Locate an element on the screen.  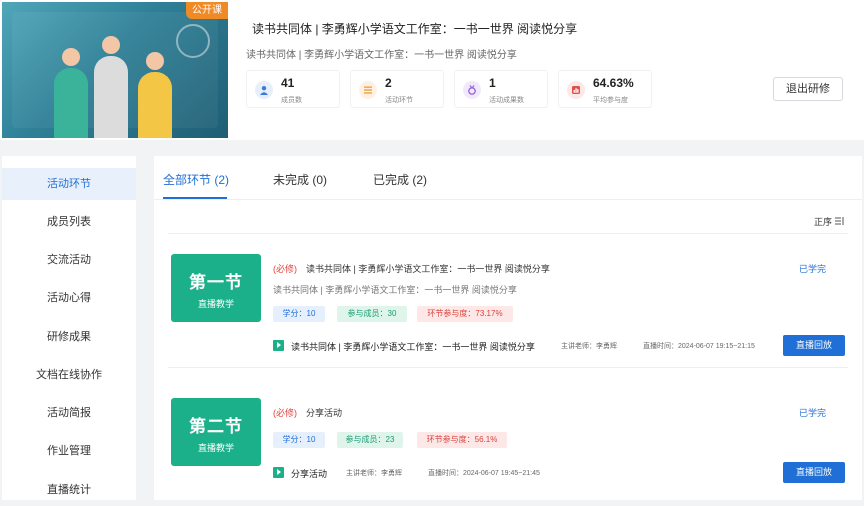
stat-members: 41 成员数 is located at coordinates (293, 89).